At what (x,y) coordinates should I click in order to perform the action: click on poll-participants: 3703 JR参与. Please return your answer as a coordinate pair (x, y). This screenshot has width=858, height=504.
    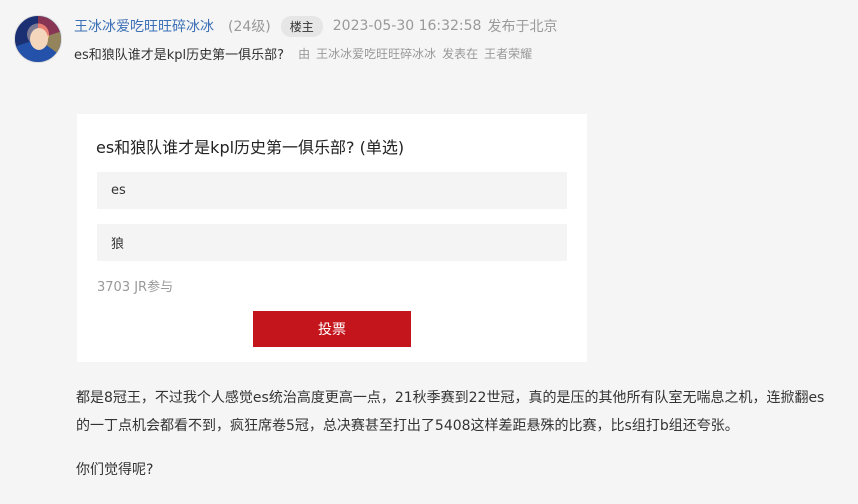
    Looking at the image, I should click on (135, 287).